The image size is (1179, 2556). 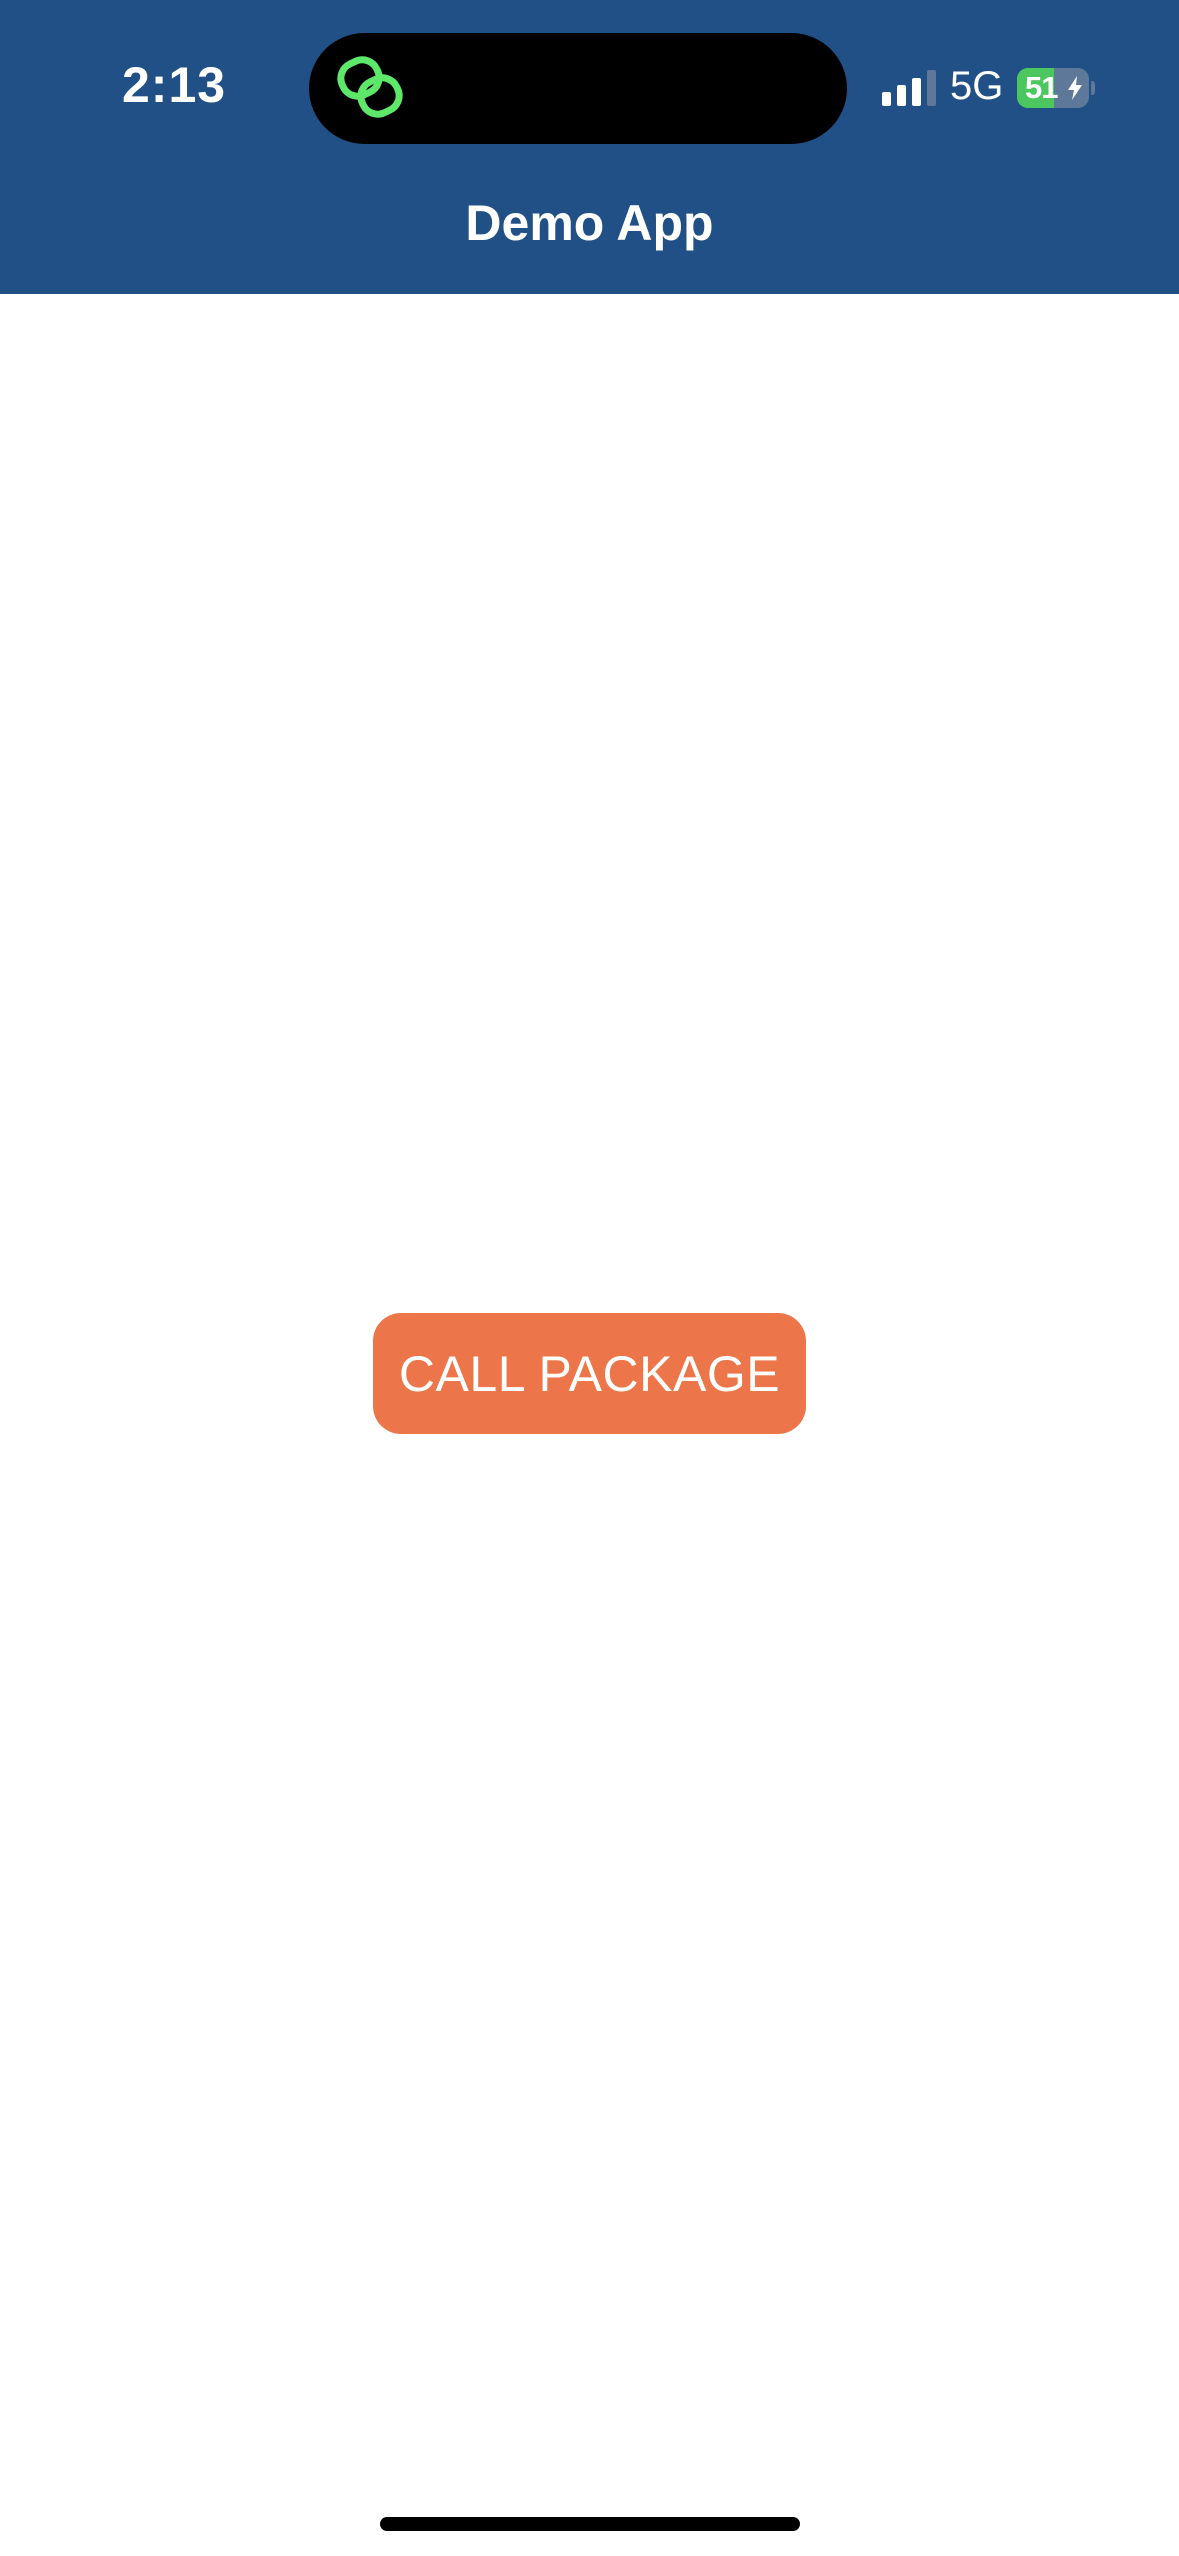 I want to click on page-title: Demo App, so click(x=589, y=223).